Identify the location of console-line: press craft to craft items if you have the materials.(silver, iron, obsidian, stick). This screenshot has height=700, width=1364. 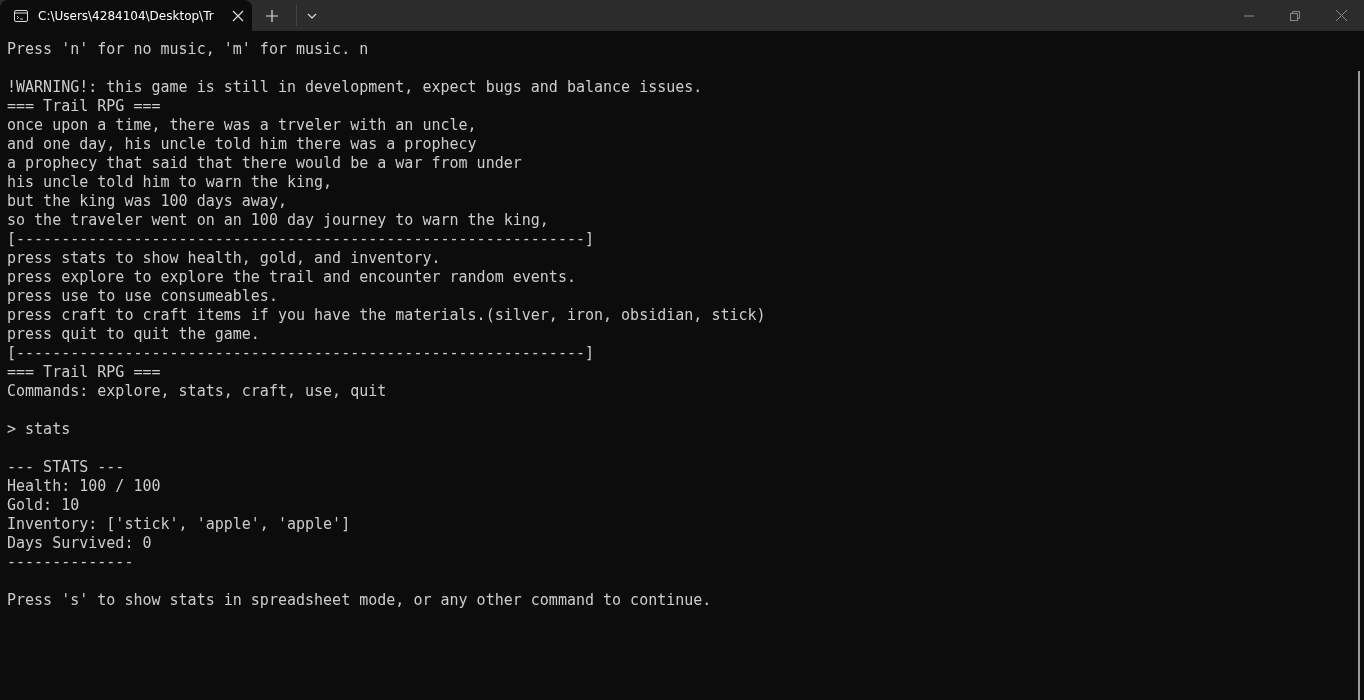
(386, 315).